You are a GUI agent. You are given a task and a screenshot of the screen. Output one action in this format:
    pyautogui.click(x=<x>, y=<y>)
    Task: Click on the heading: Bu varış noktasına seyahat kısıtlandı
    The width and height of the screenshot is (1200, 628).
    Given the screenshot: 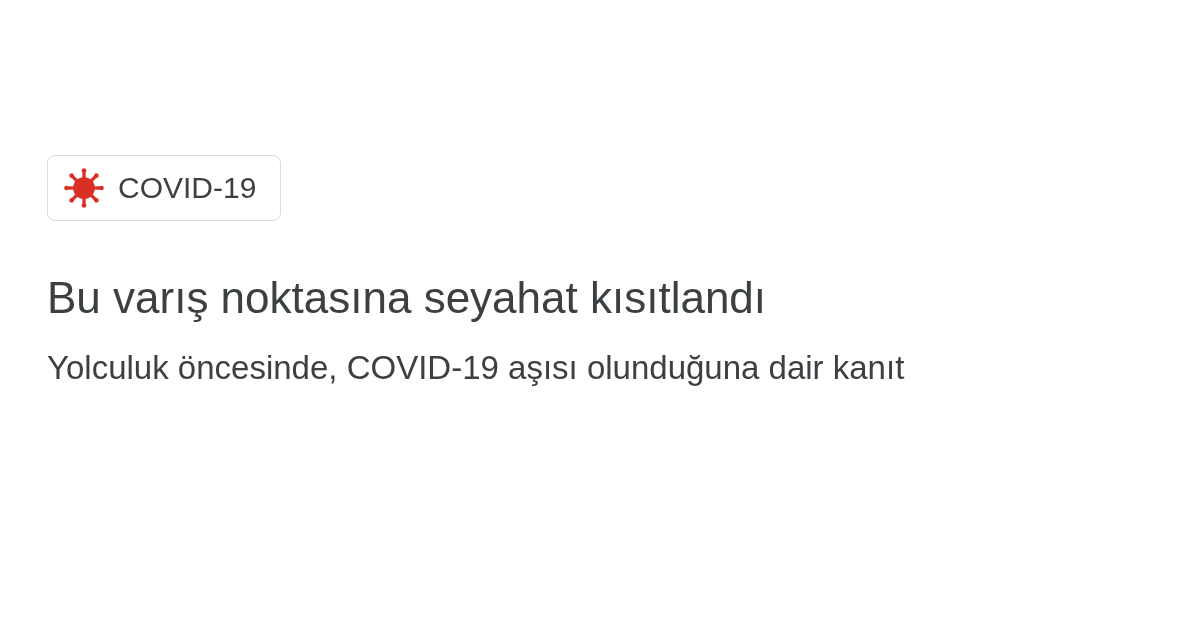 What is the action you would take?
    pyautogui.click(x=407, y=298)
    